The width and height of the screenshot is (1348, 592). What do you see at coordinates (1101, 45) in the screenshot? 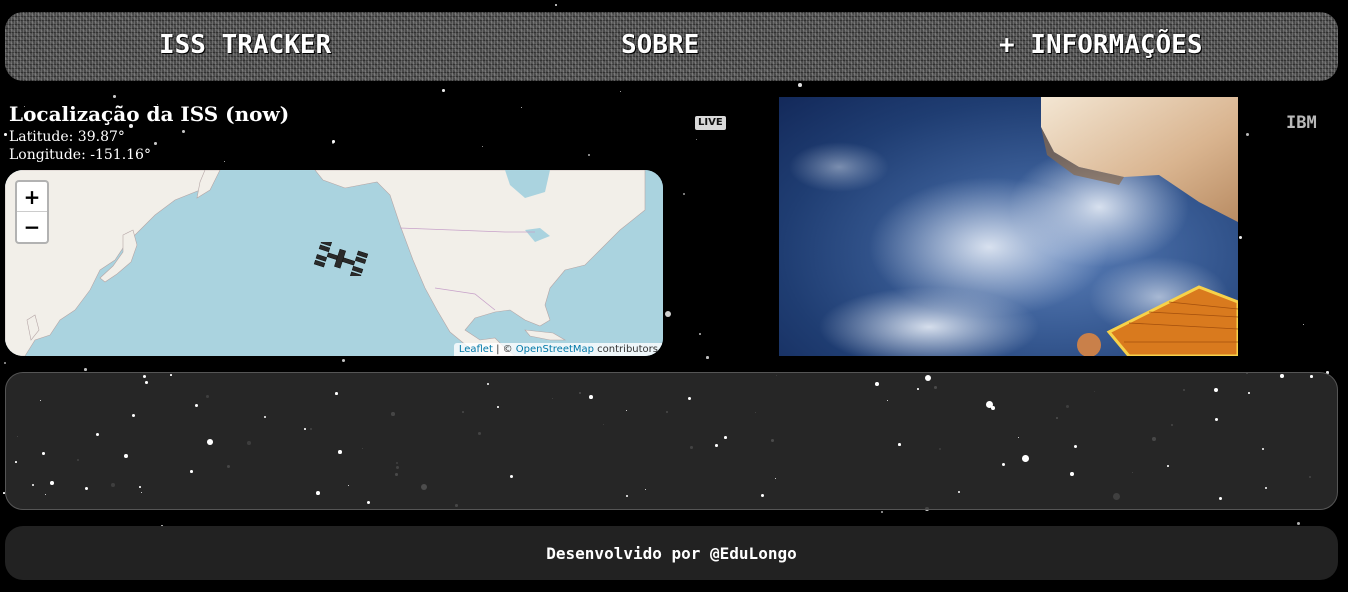
I see `nav-more-info-link: + INFORMAÇÕES` at bounding box center [1101, 45].